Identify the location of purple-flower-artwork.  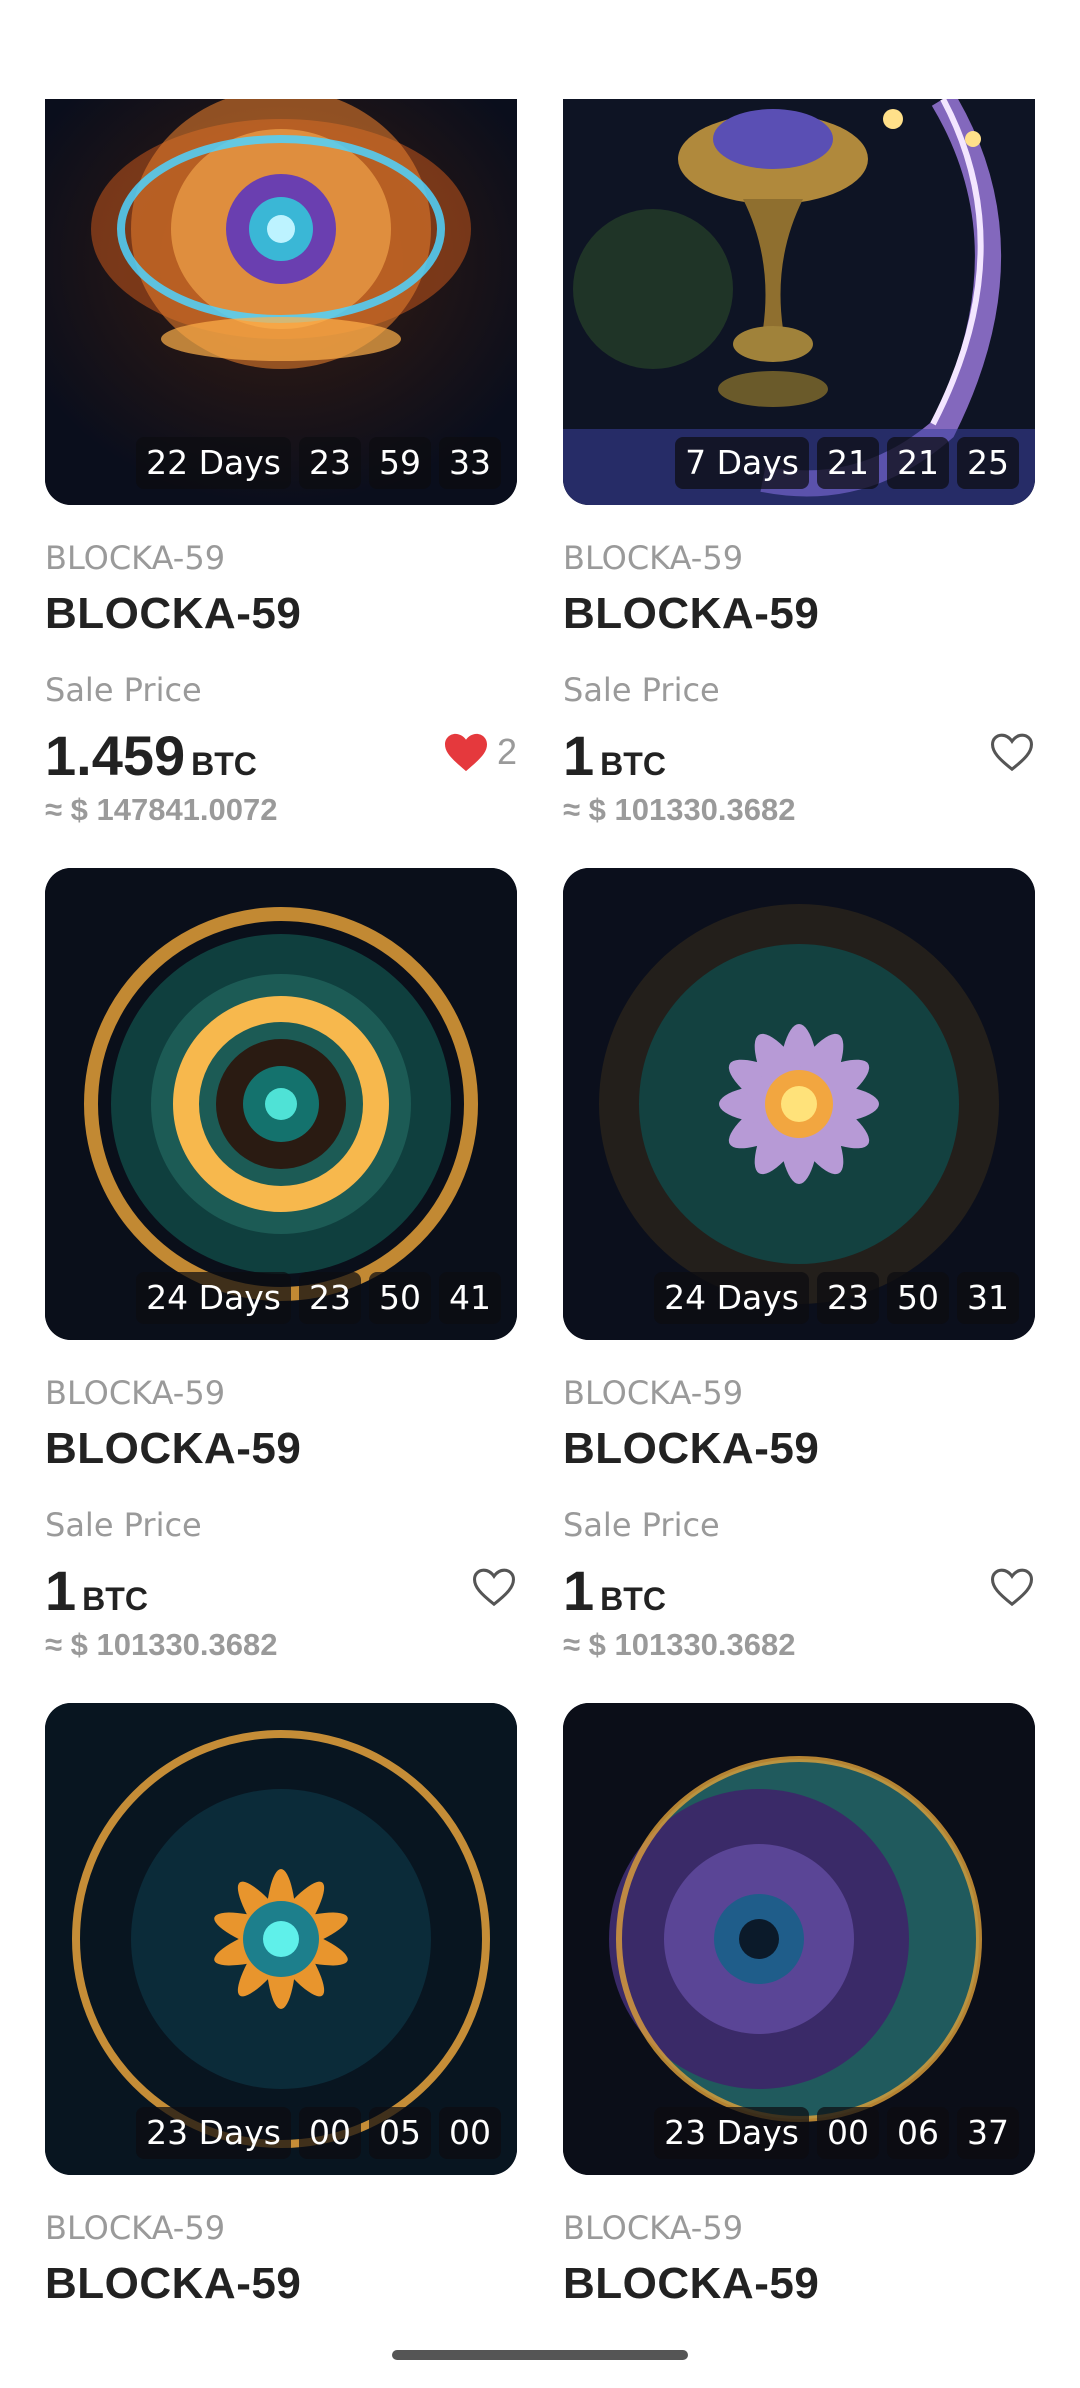
(799, 1104).